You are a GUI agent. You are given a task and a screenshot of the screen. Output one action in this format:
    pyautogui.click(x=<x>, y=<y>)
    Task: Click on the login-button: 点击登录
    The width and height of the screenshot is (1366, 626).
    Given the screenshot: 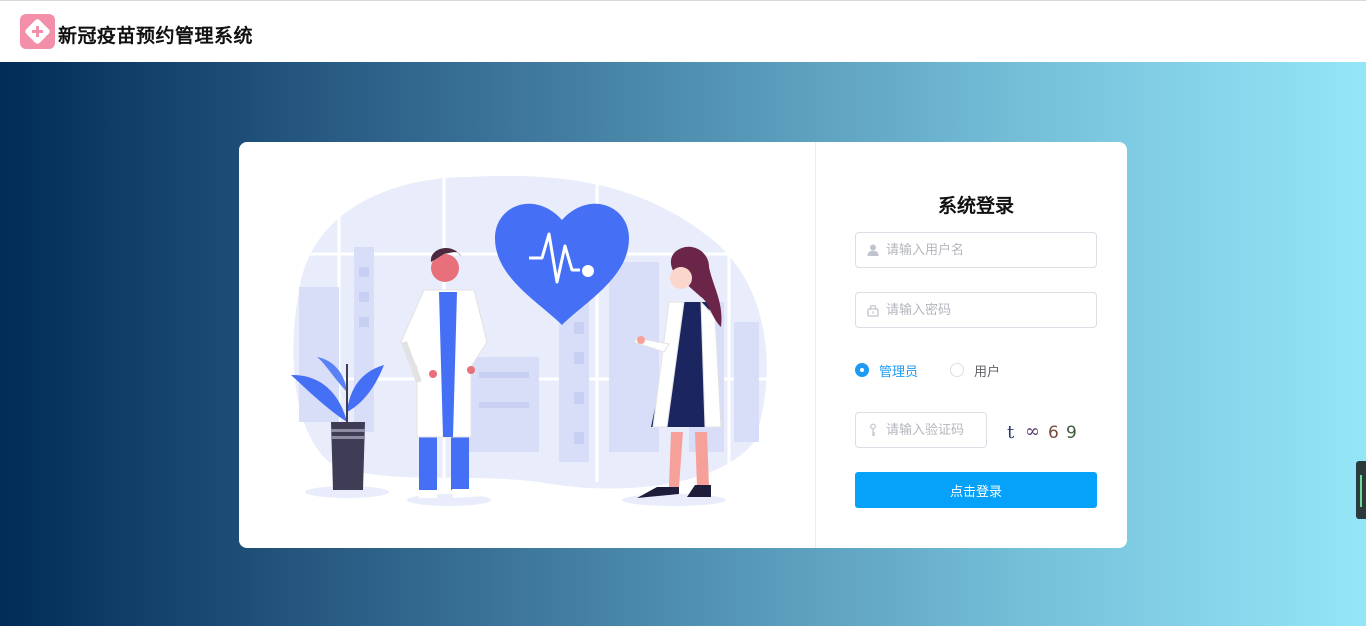 What is the action you would take?
    pyautogui.click(x=976, y=490)
    